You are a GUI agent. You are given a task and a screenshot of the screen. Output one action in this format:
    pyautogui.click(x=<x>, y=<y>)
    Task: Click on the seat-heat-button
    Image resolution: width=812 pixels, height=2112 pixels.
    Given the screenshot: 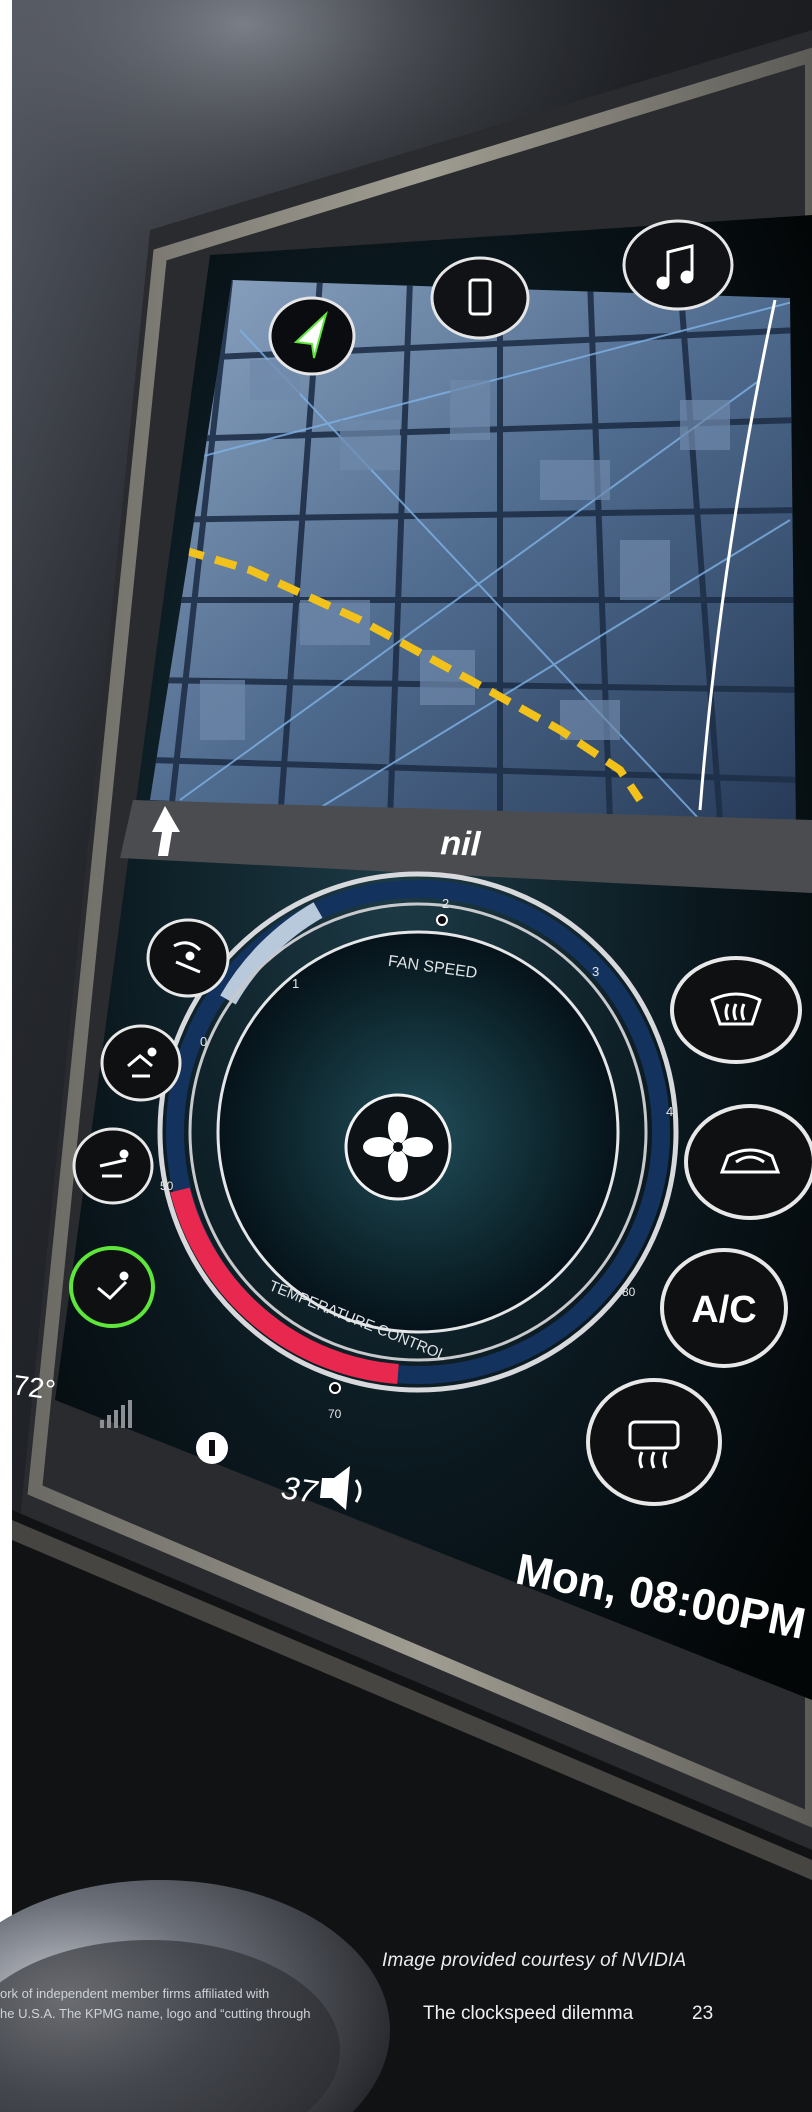 What is the action you would take?
    pyautogui.click(x=188, y=958)
    